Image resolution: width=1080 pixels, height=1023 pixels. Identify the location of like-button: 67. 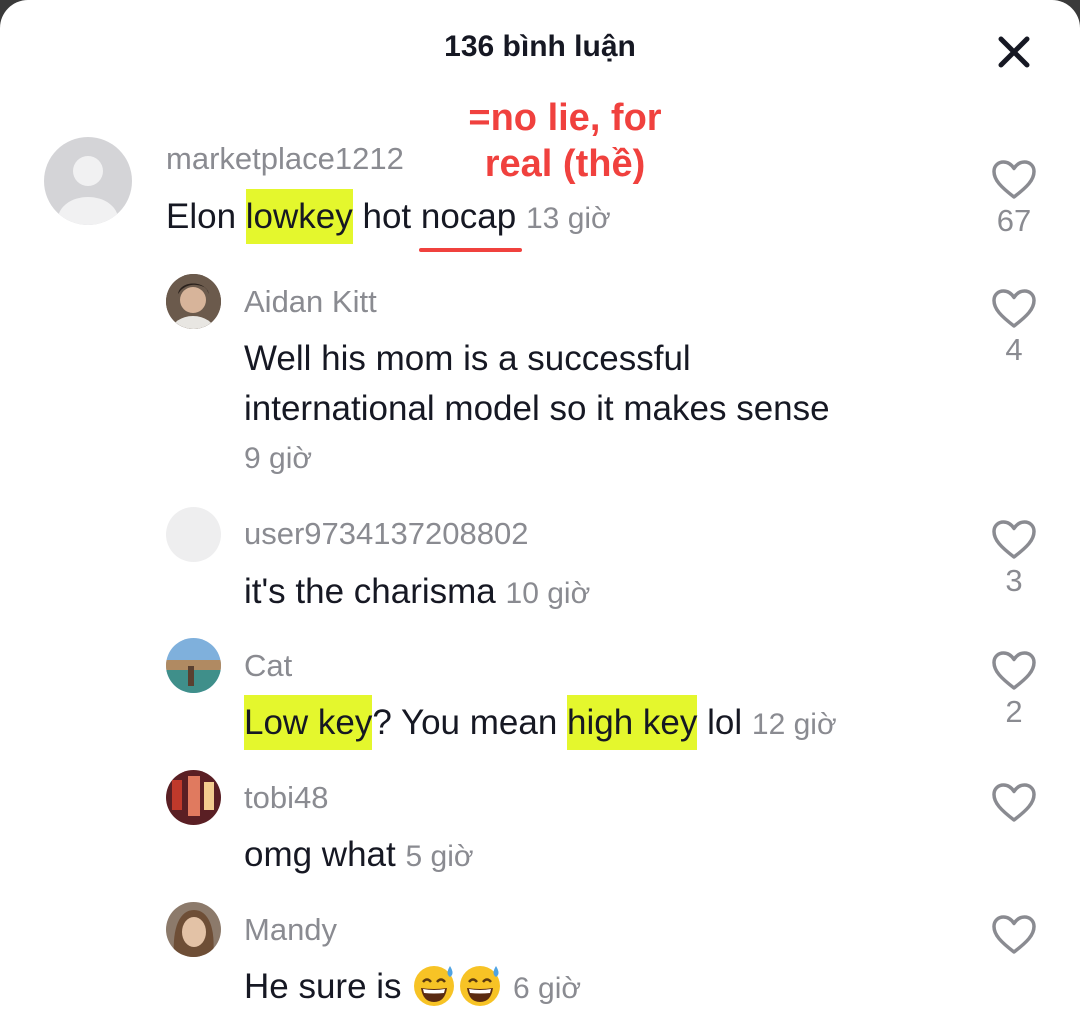
(1014, 199).